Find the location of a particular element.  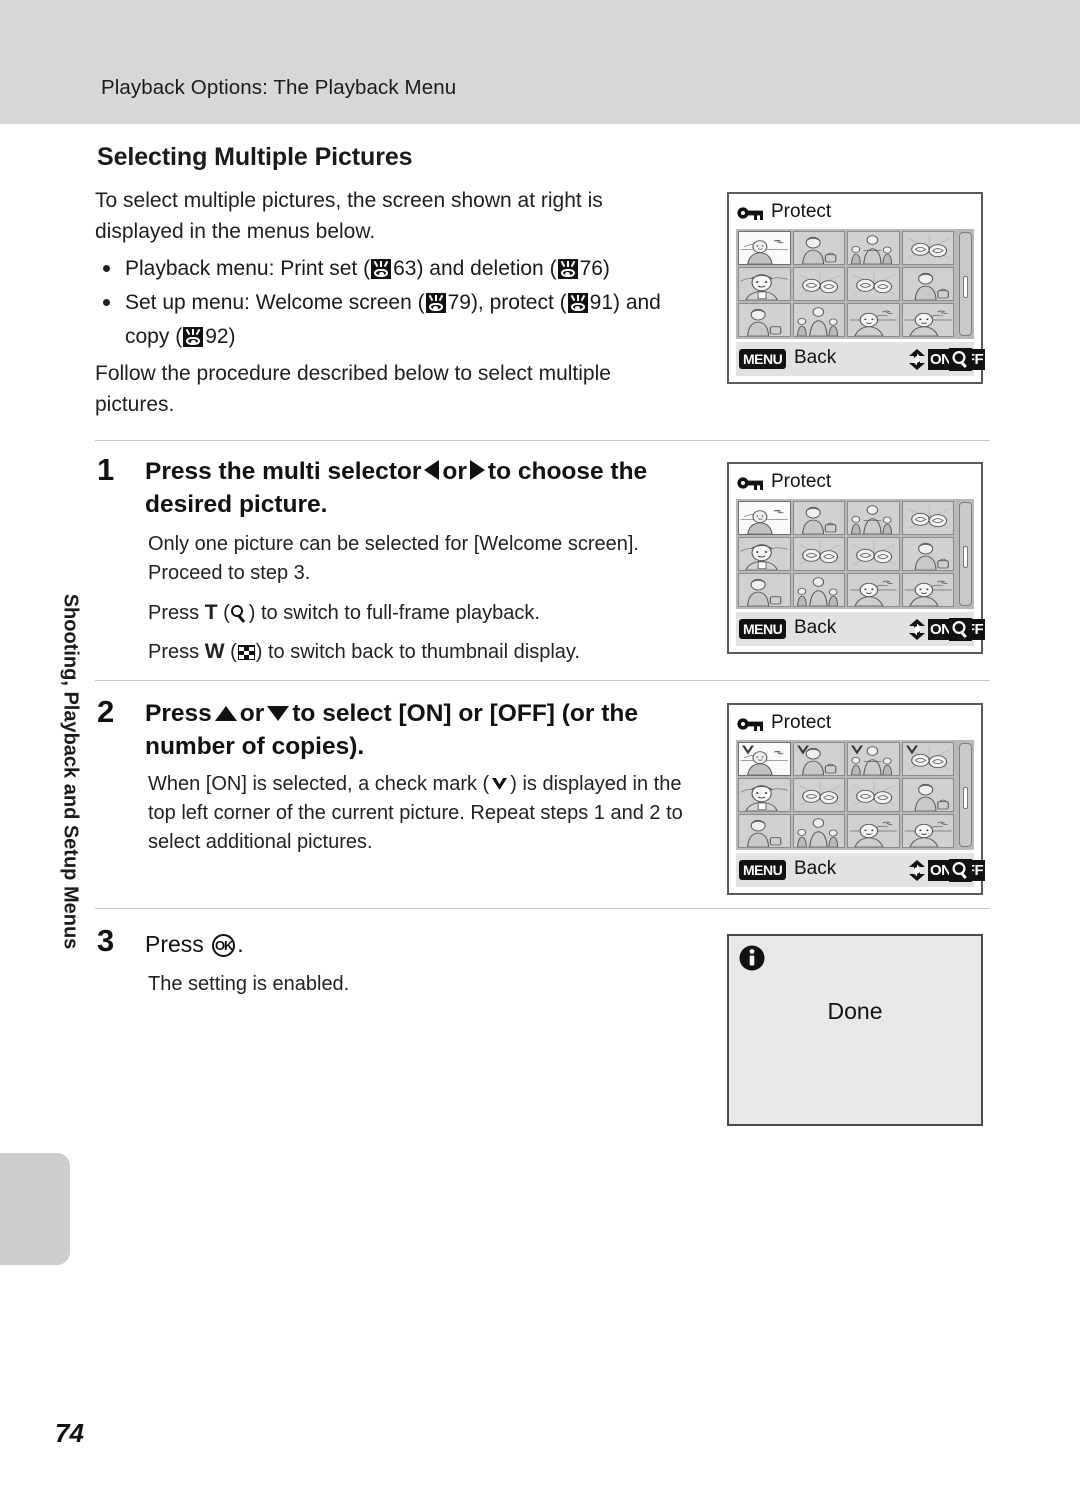

step-body-line: The setting is enabled. is located at coordinates (249, 984).